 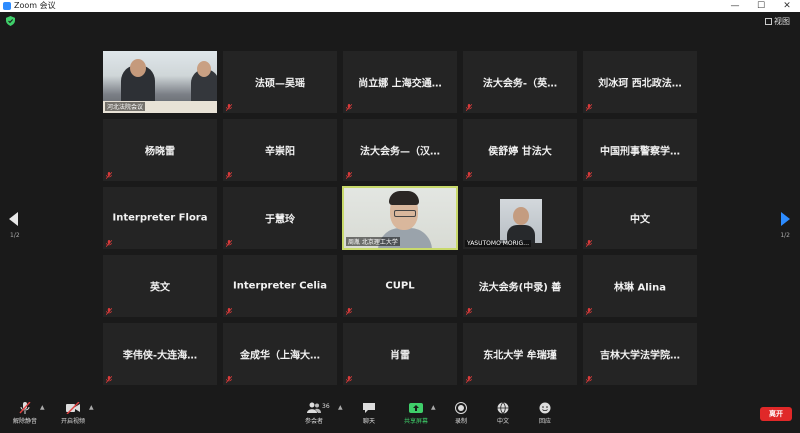 I want to click on meeting-top-strip, so click(x=400, y=22).